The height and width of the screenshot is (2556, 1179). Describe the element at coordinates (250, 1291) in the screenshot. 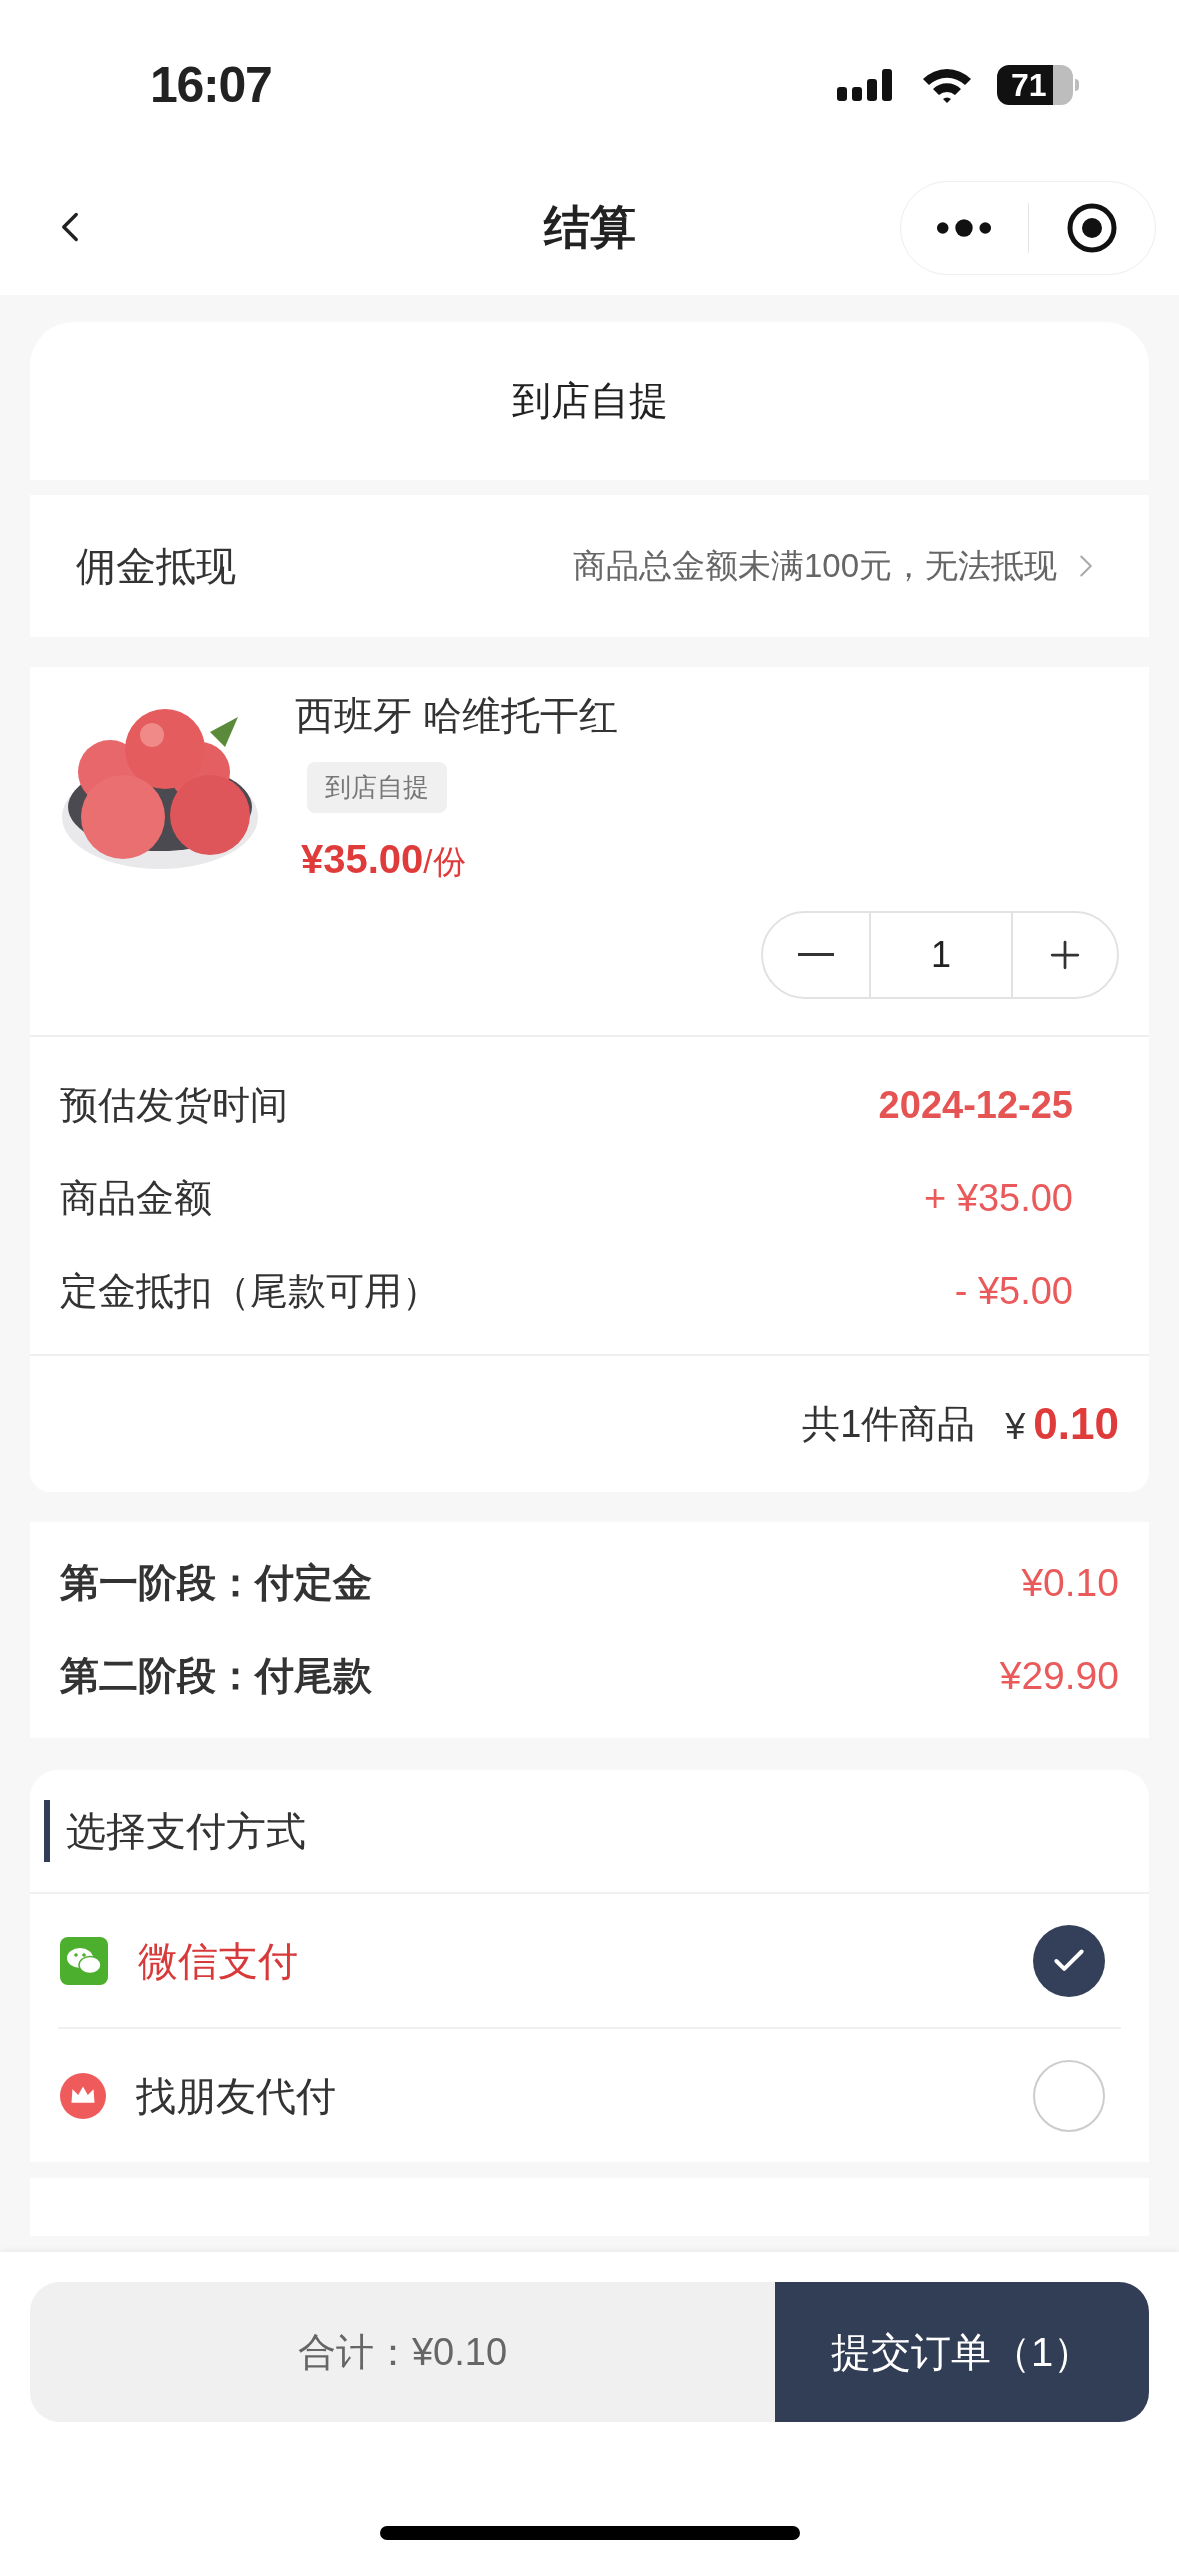

I see `detail-label: 定金抵扣（尾款可用）` at that location.